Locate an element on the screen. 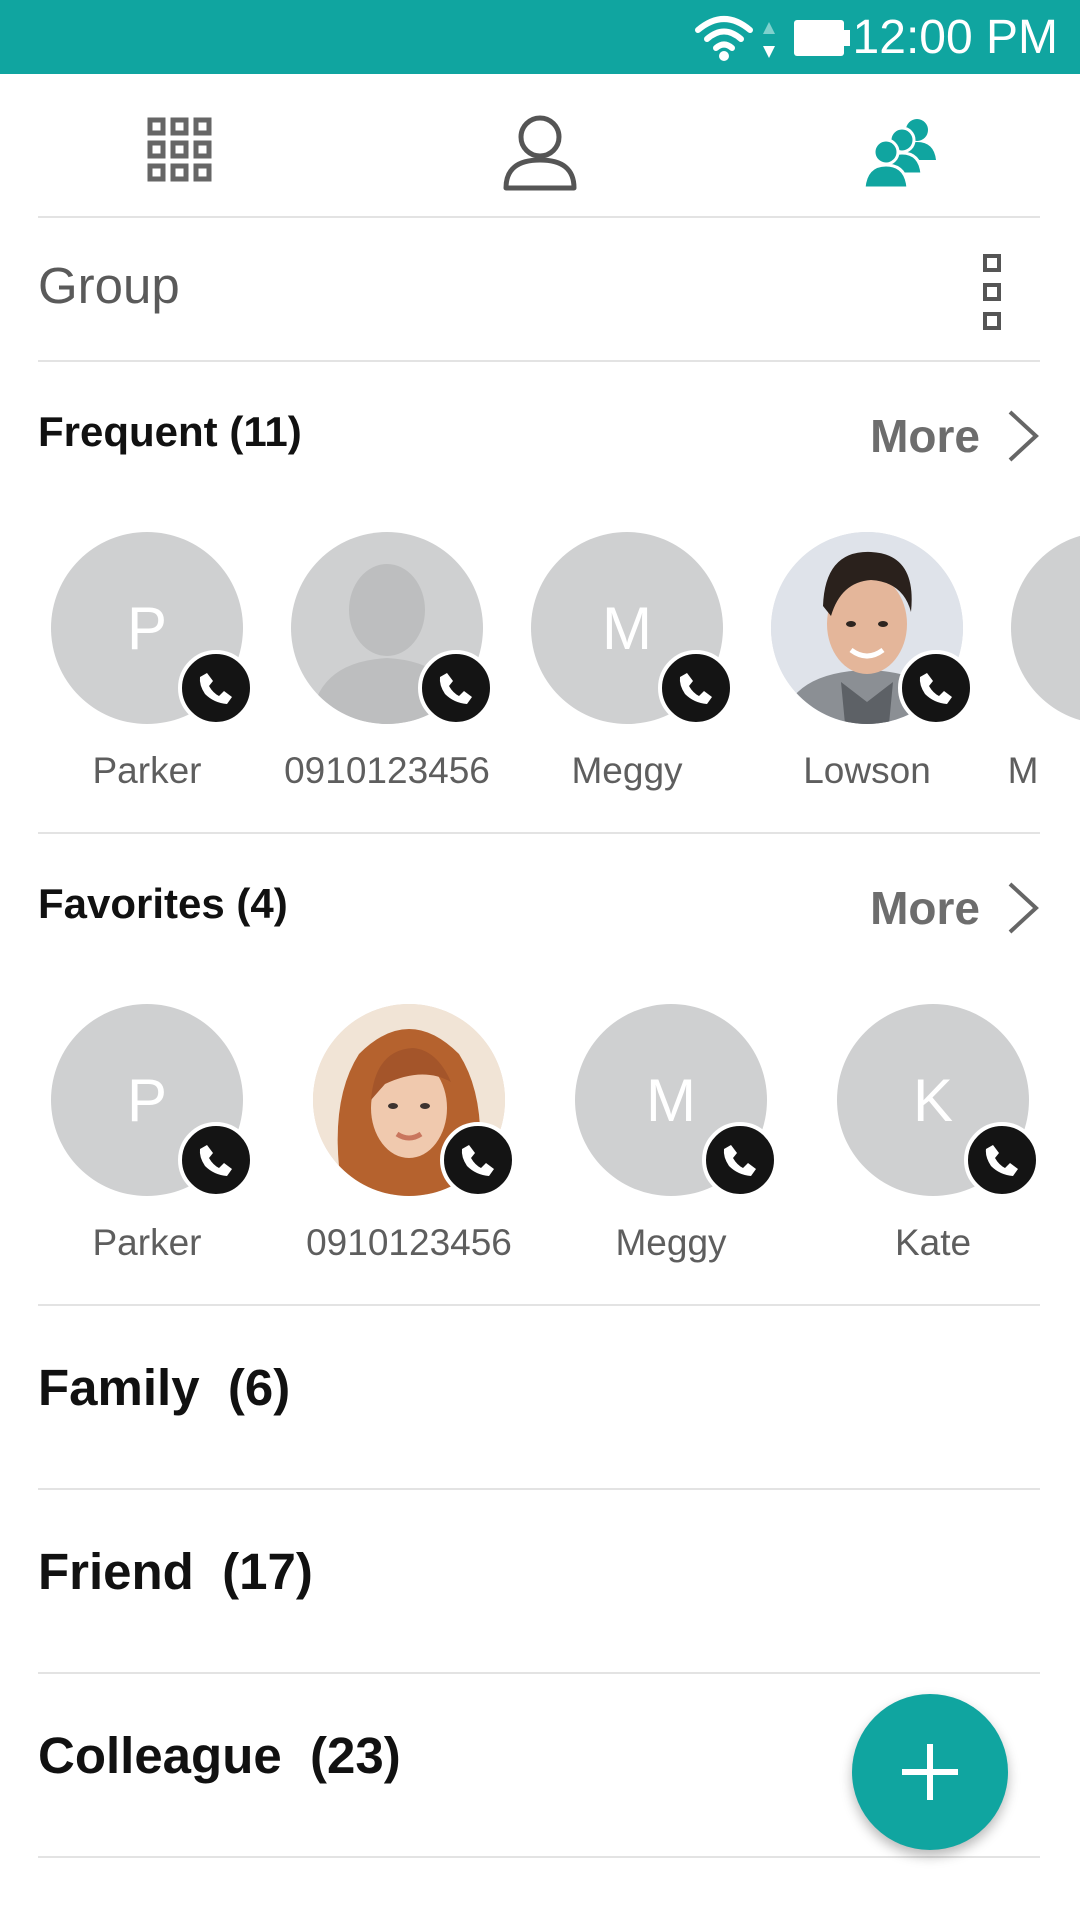 The width and height of the screenshot is (1080, 1920). tab-dial-grid is located at coordinates (180, 152).